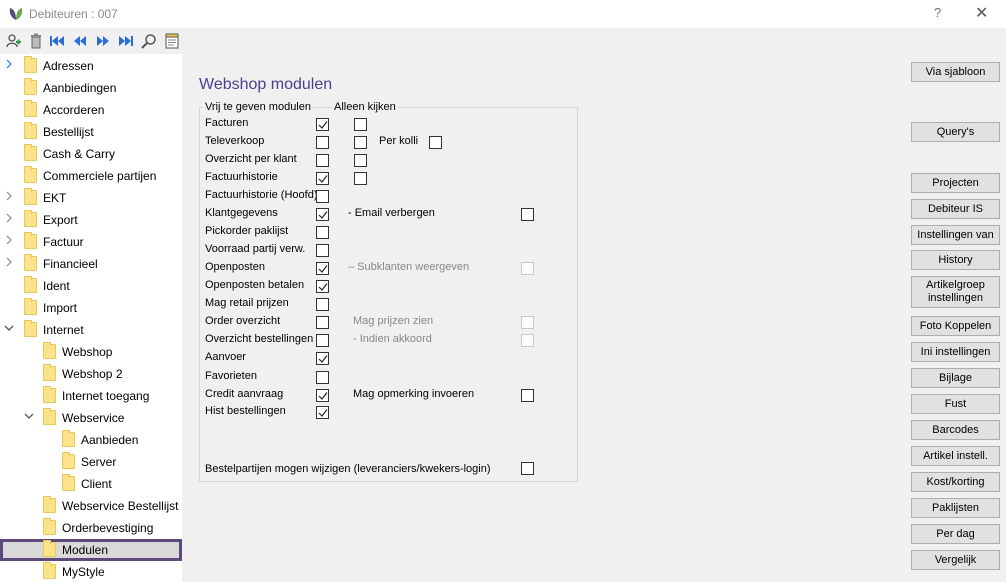 Image resolution: width=1006 pixels, height=582 pixels. I want to click on paklijsten-button: Paklijsten, so click(955, 508).